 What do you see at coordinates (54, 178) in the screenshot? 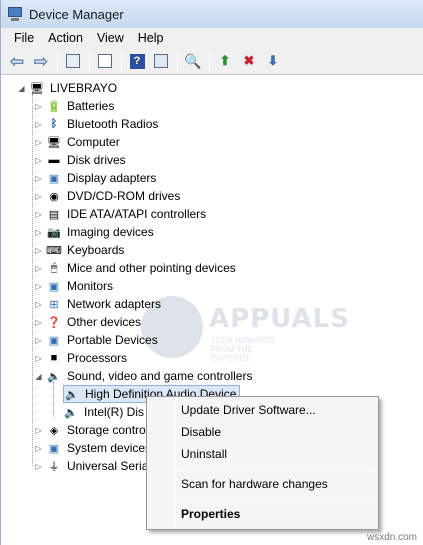
I see `display-adapter-icon: ▣` at bounding box center [54, 178].